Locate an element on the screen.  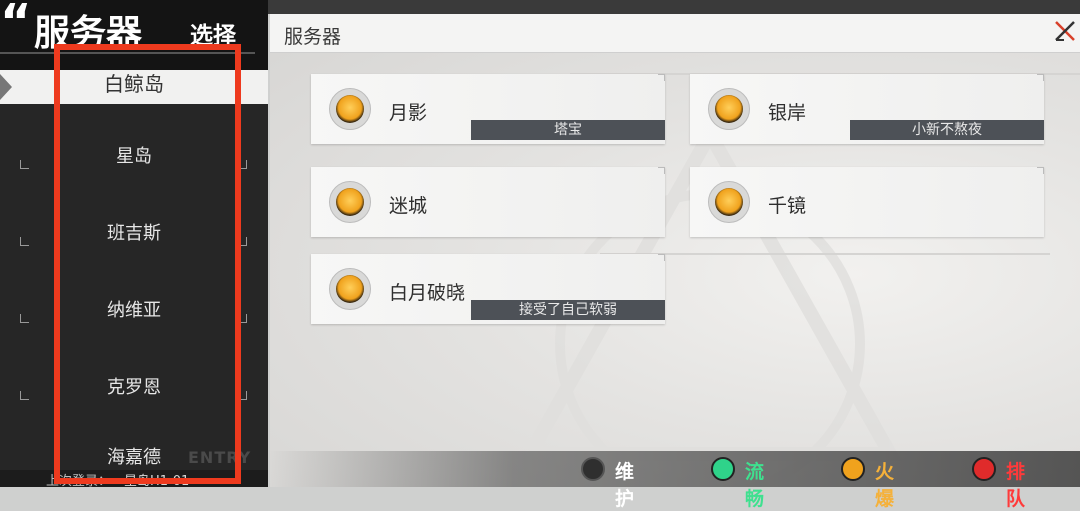
panel-title: 服务器 is located at coordinates (313, 37).